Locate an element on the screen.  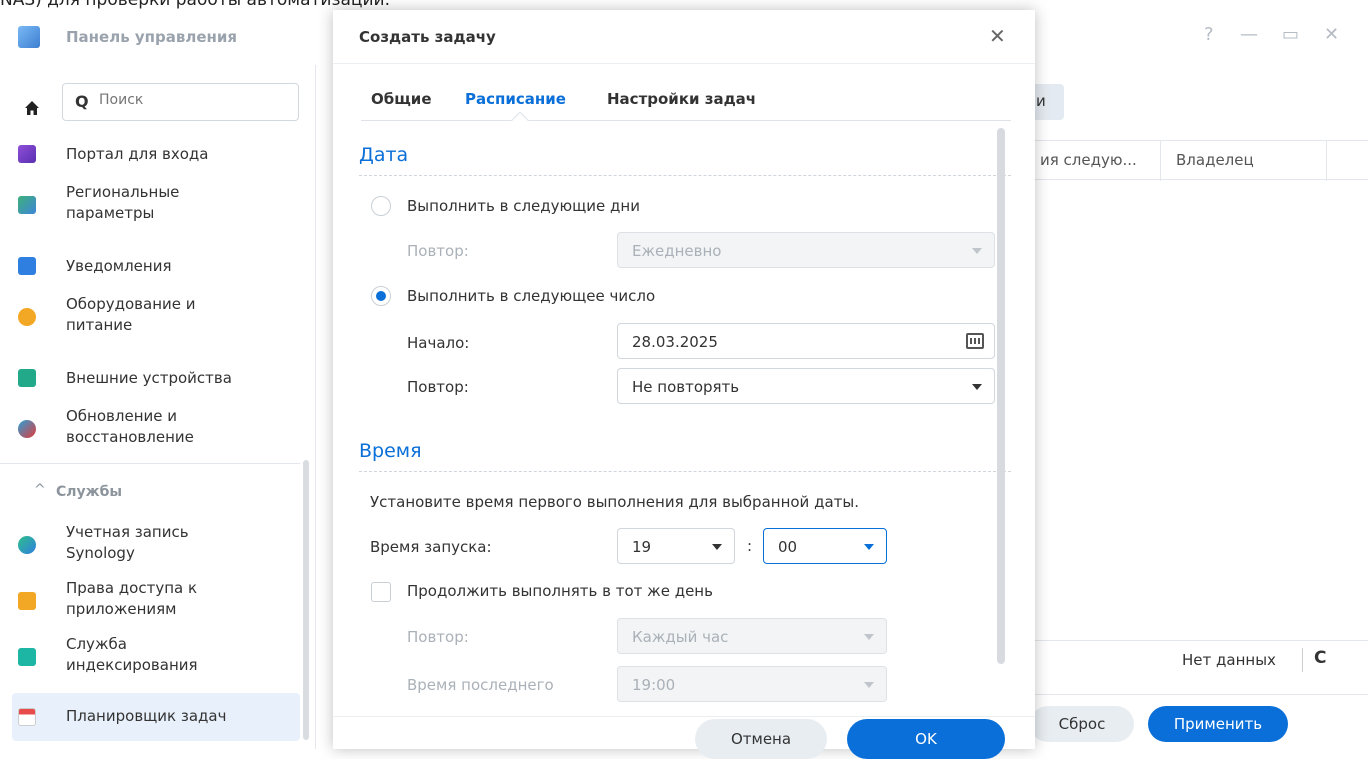
reset-button: Сброс is located at coordinates (1082, 724).